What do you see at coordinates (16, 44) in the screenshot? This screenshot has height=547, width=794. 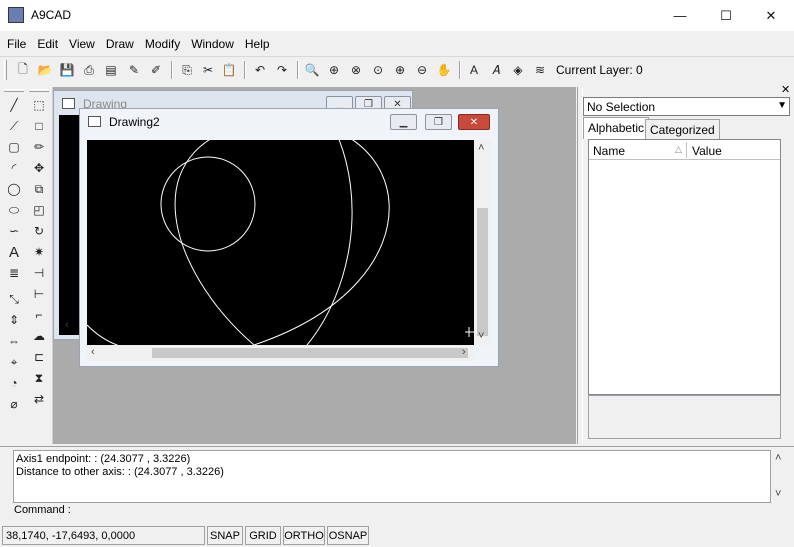 I see `menu-file: File` at bounding box center [16, 44].